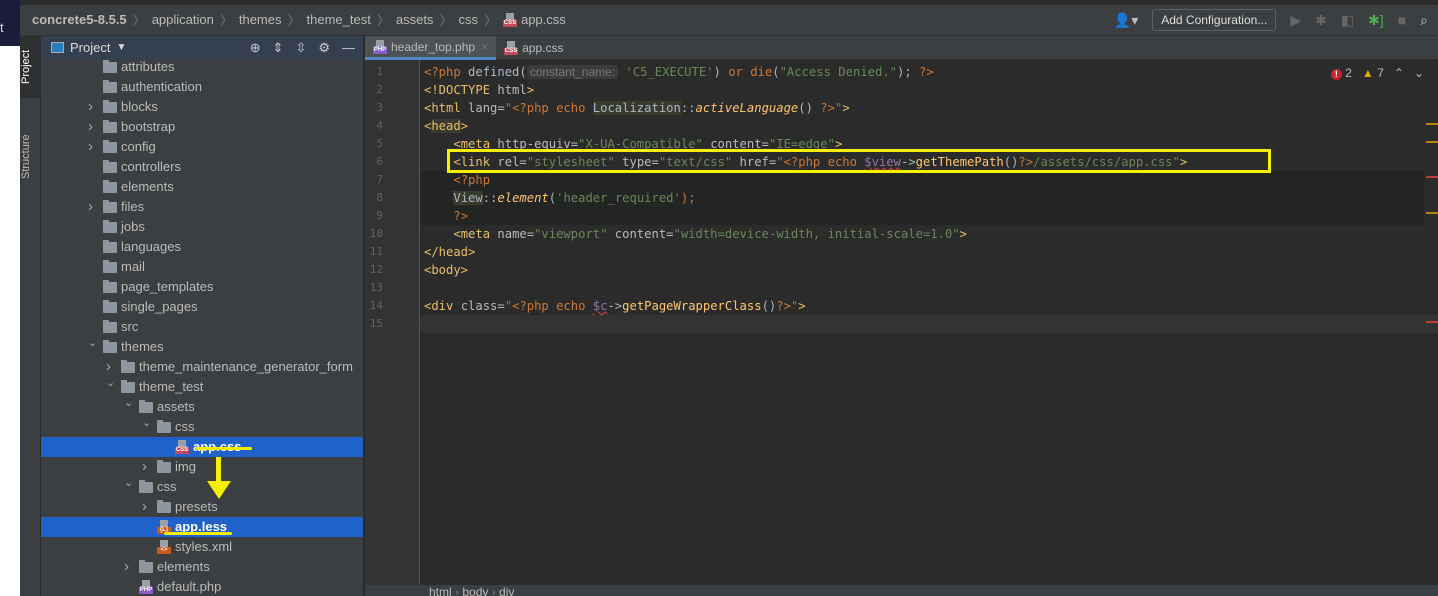 This screenshot has width=1438, height=596. What do you see at coordinates (202, 147) in the screenshot?
I see `tree-item: › config` at bounding box center [202, 147].